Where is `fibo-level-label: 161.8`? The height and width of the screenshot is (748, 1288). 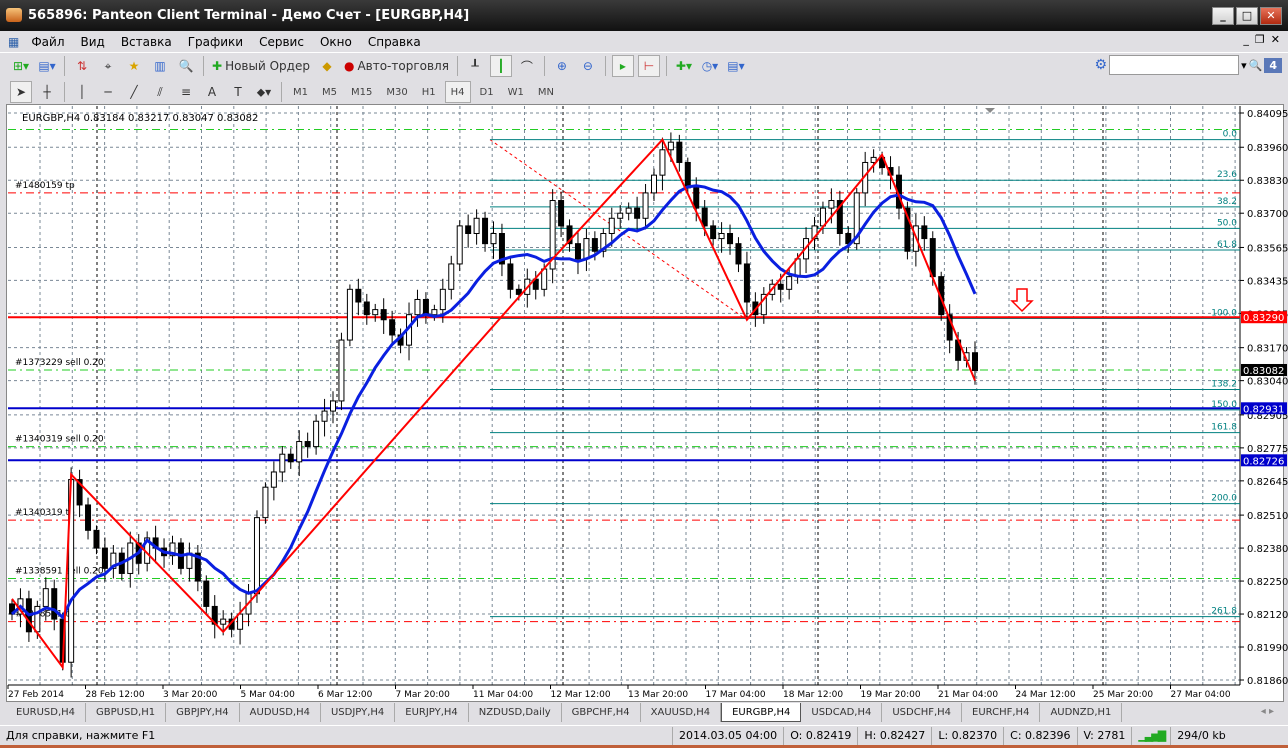 fibo-level-label: 161.8 is located at coordinates (1224, 428).